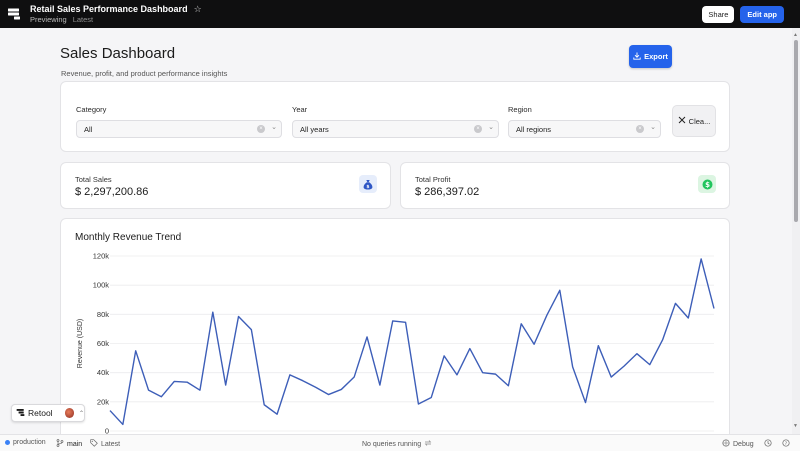  I want to click on region-filter: Region All regions × ⌄, so click(584, 121).